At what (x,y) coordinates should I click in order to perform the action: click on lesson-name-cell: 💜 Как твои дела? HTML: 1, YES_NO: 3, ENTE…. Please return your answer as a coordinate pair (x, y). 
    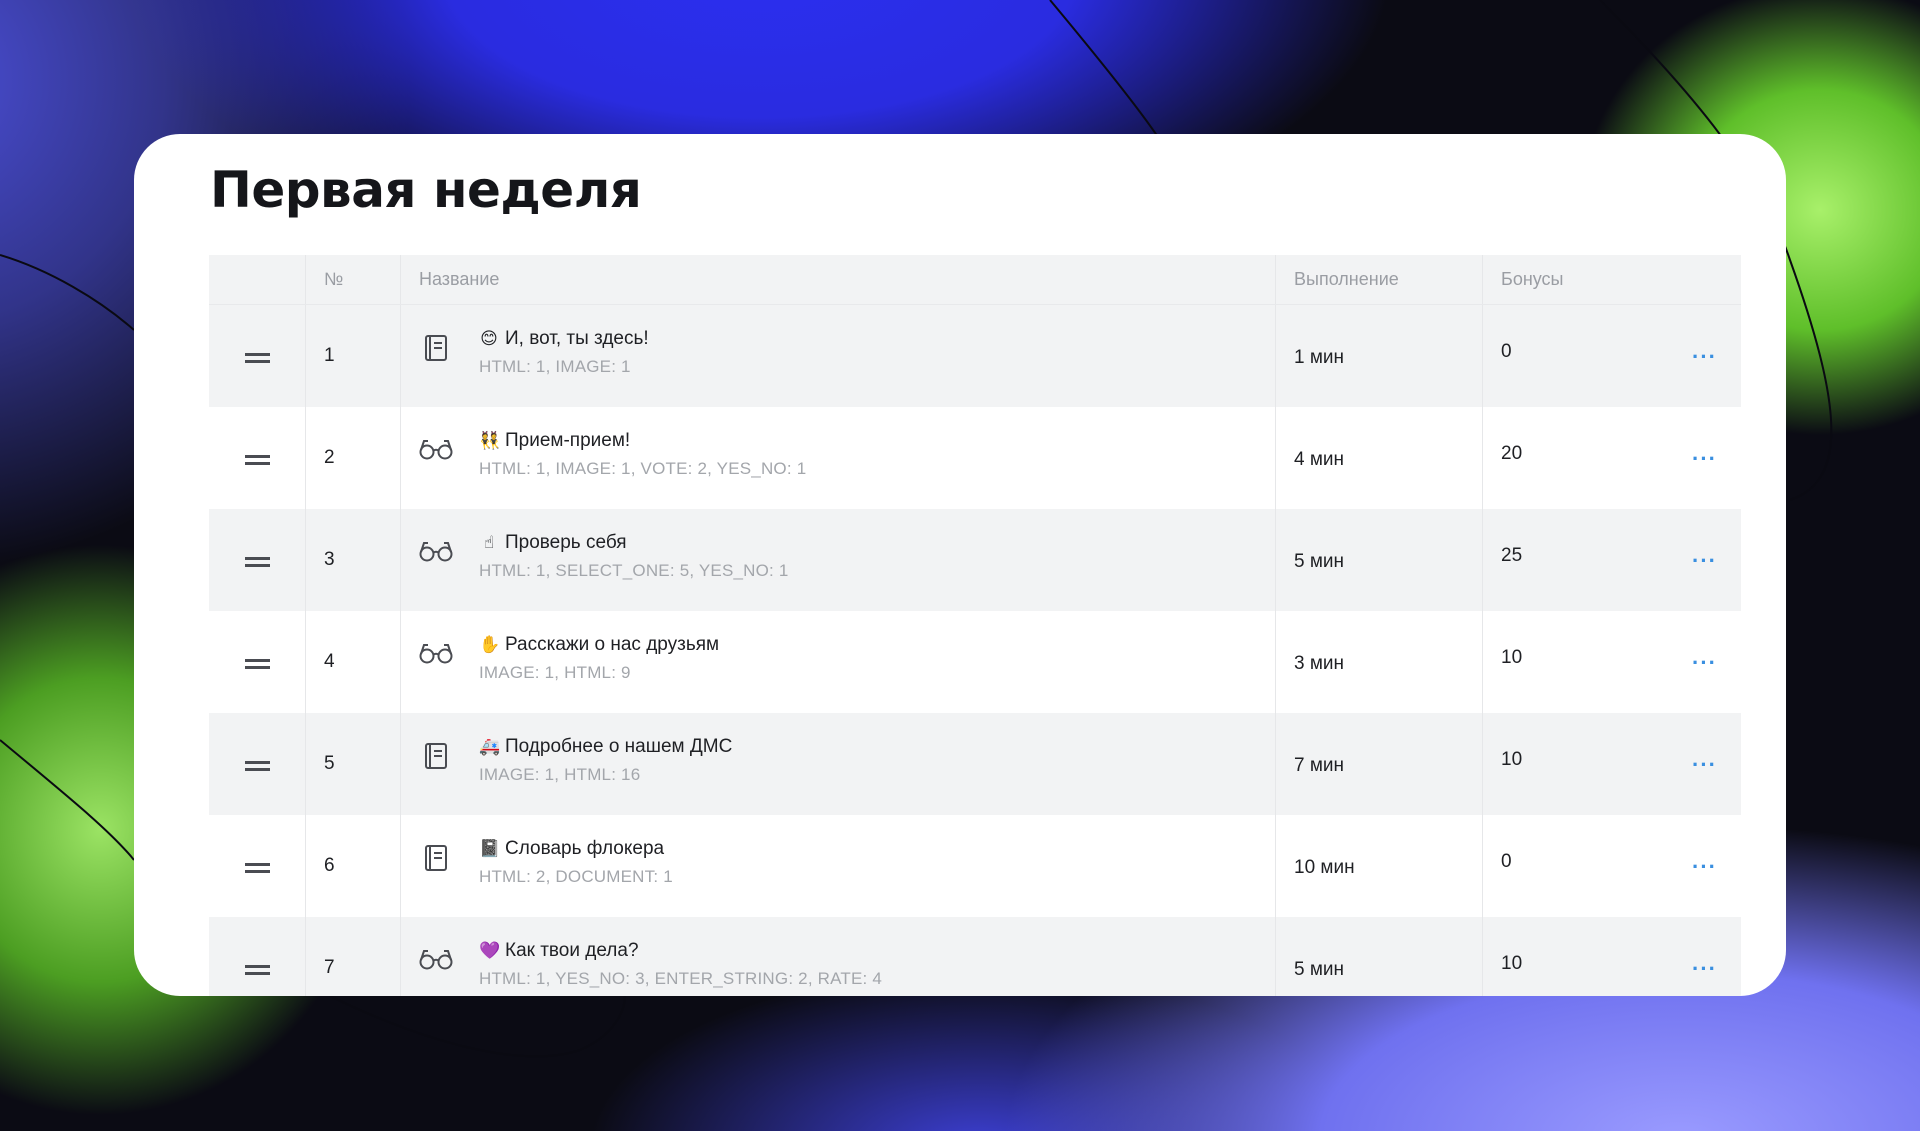
    Looking at the image, I should click on (838, 956).